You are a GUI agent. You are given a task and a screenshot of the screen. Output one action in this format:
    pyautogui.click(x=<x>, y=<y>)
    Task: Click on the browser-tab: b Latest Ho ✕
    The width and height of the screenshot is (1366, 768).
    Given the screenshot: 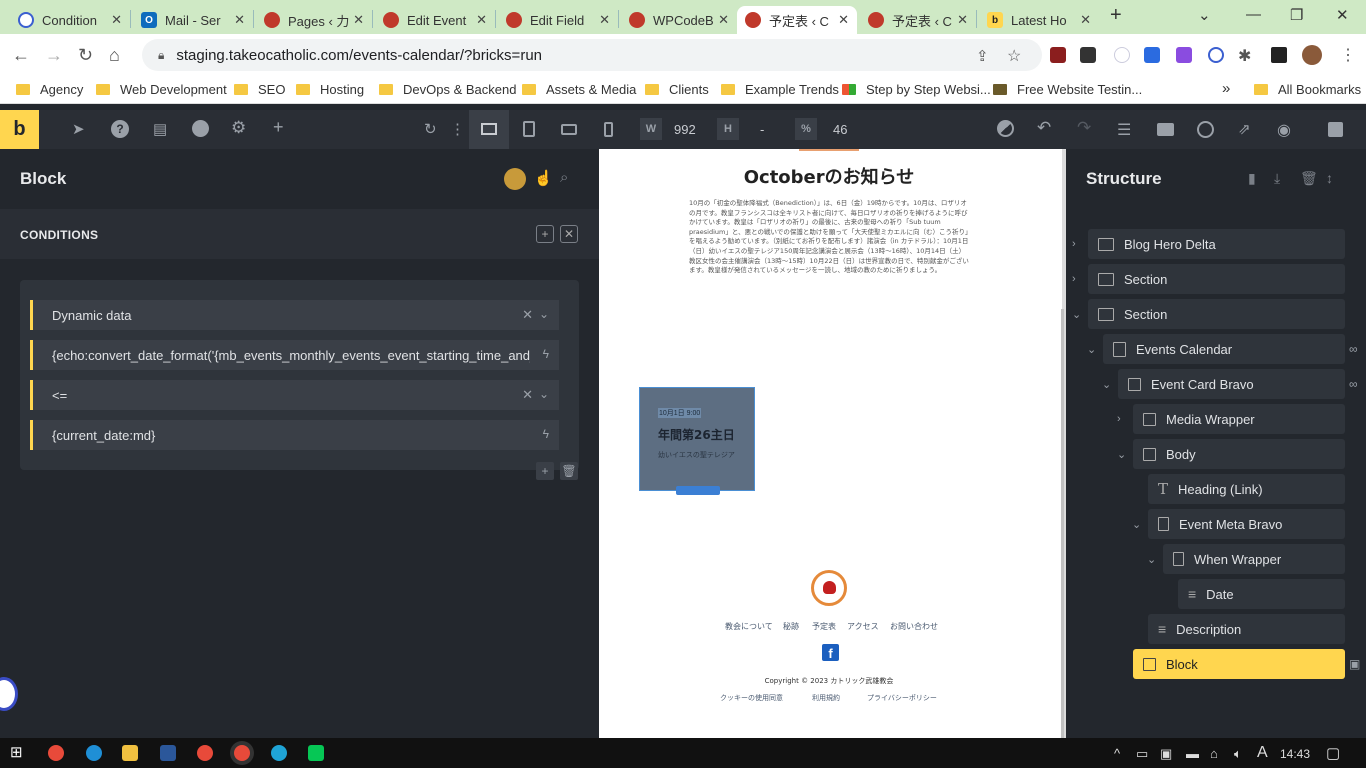 What is the action you would take?
    pyautogui.click(x=1039, y=20)
    